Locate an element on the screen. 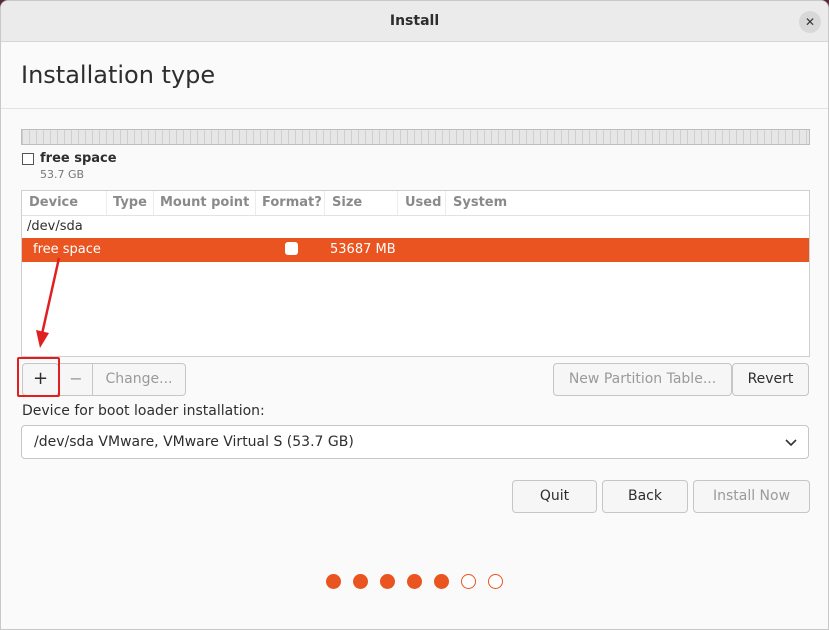 The height and width of the screenshot is (630, 829). page-title: Installation type is located at coordinates (118, 75).